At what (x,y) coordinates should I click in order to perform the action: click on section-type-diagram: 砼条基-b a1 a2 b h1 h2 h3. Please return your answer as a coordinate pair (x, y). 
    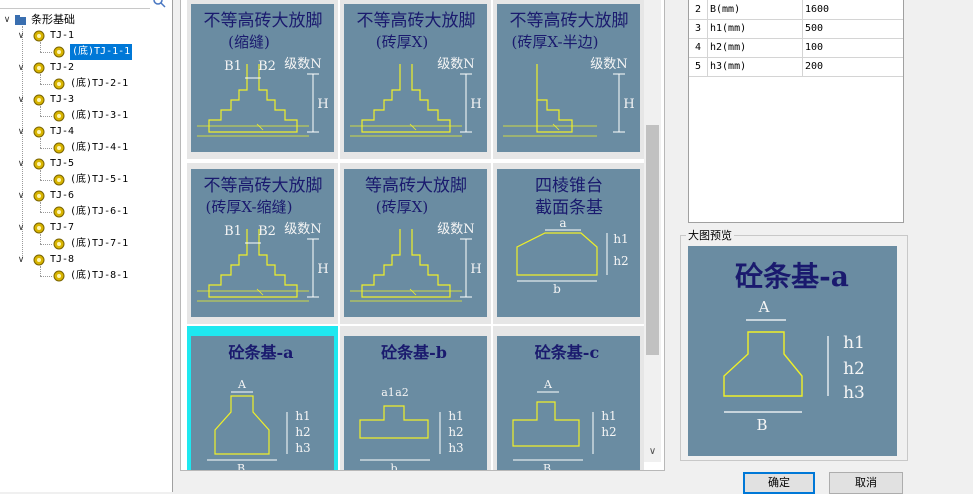
    Looking at the image, I should click on (415, 403).